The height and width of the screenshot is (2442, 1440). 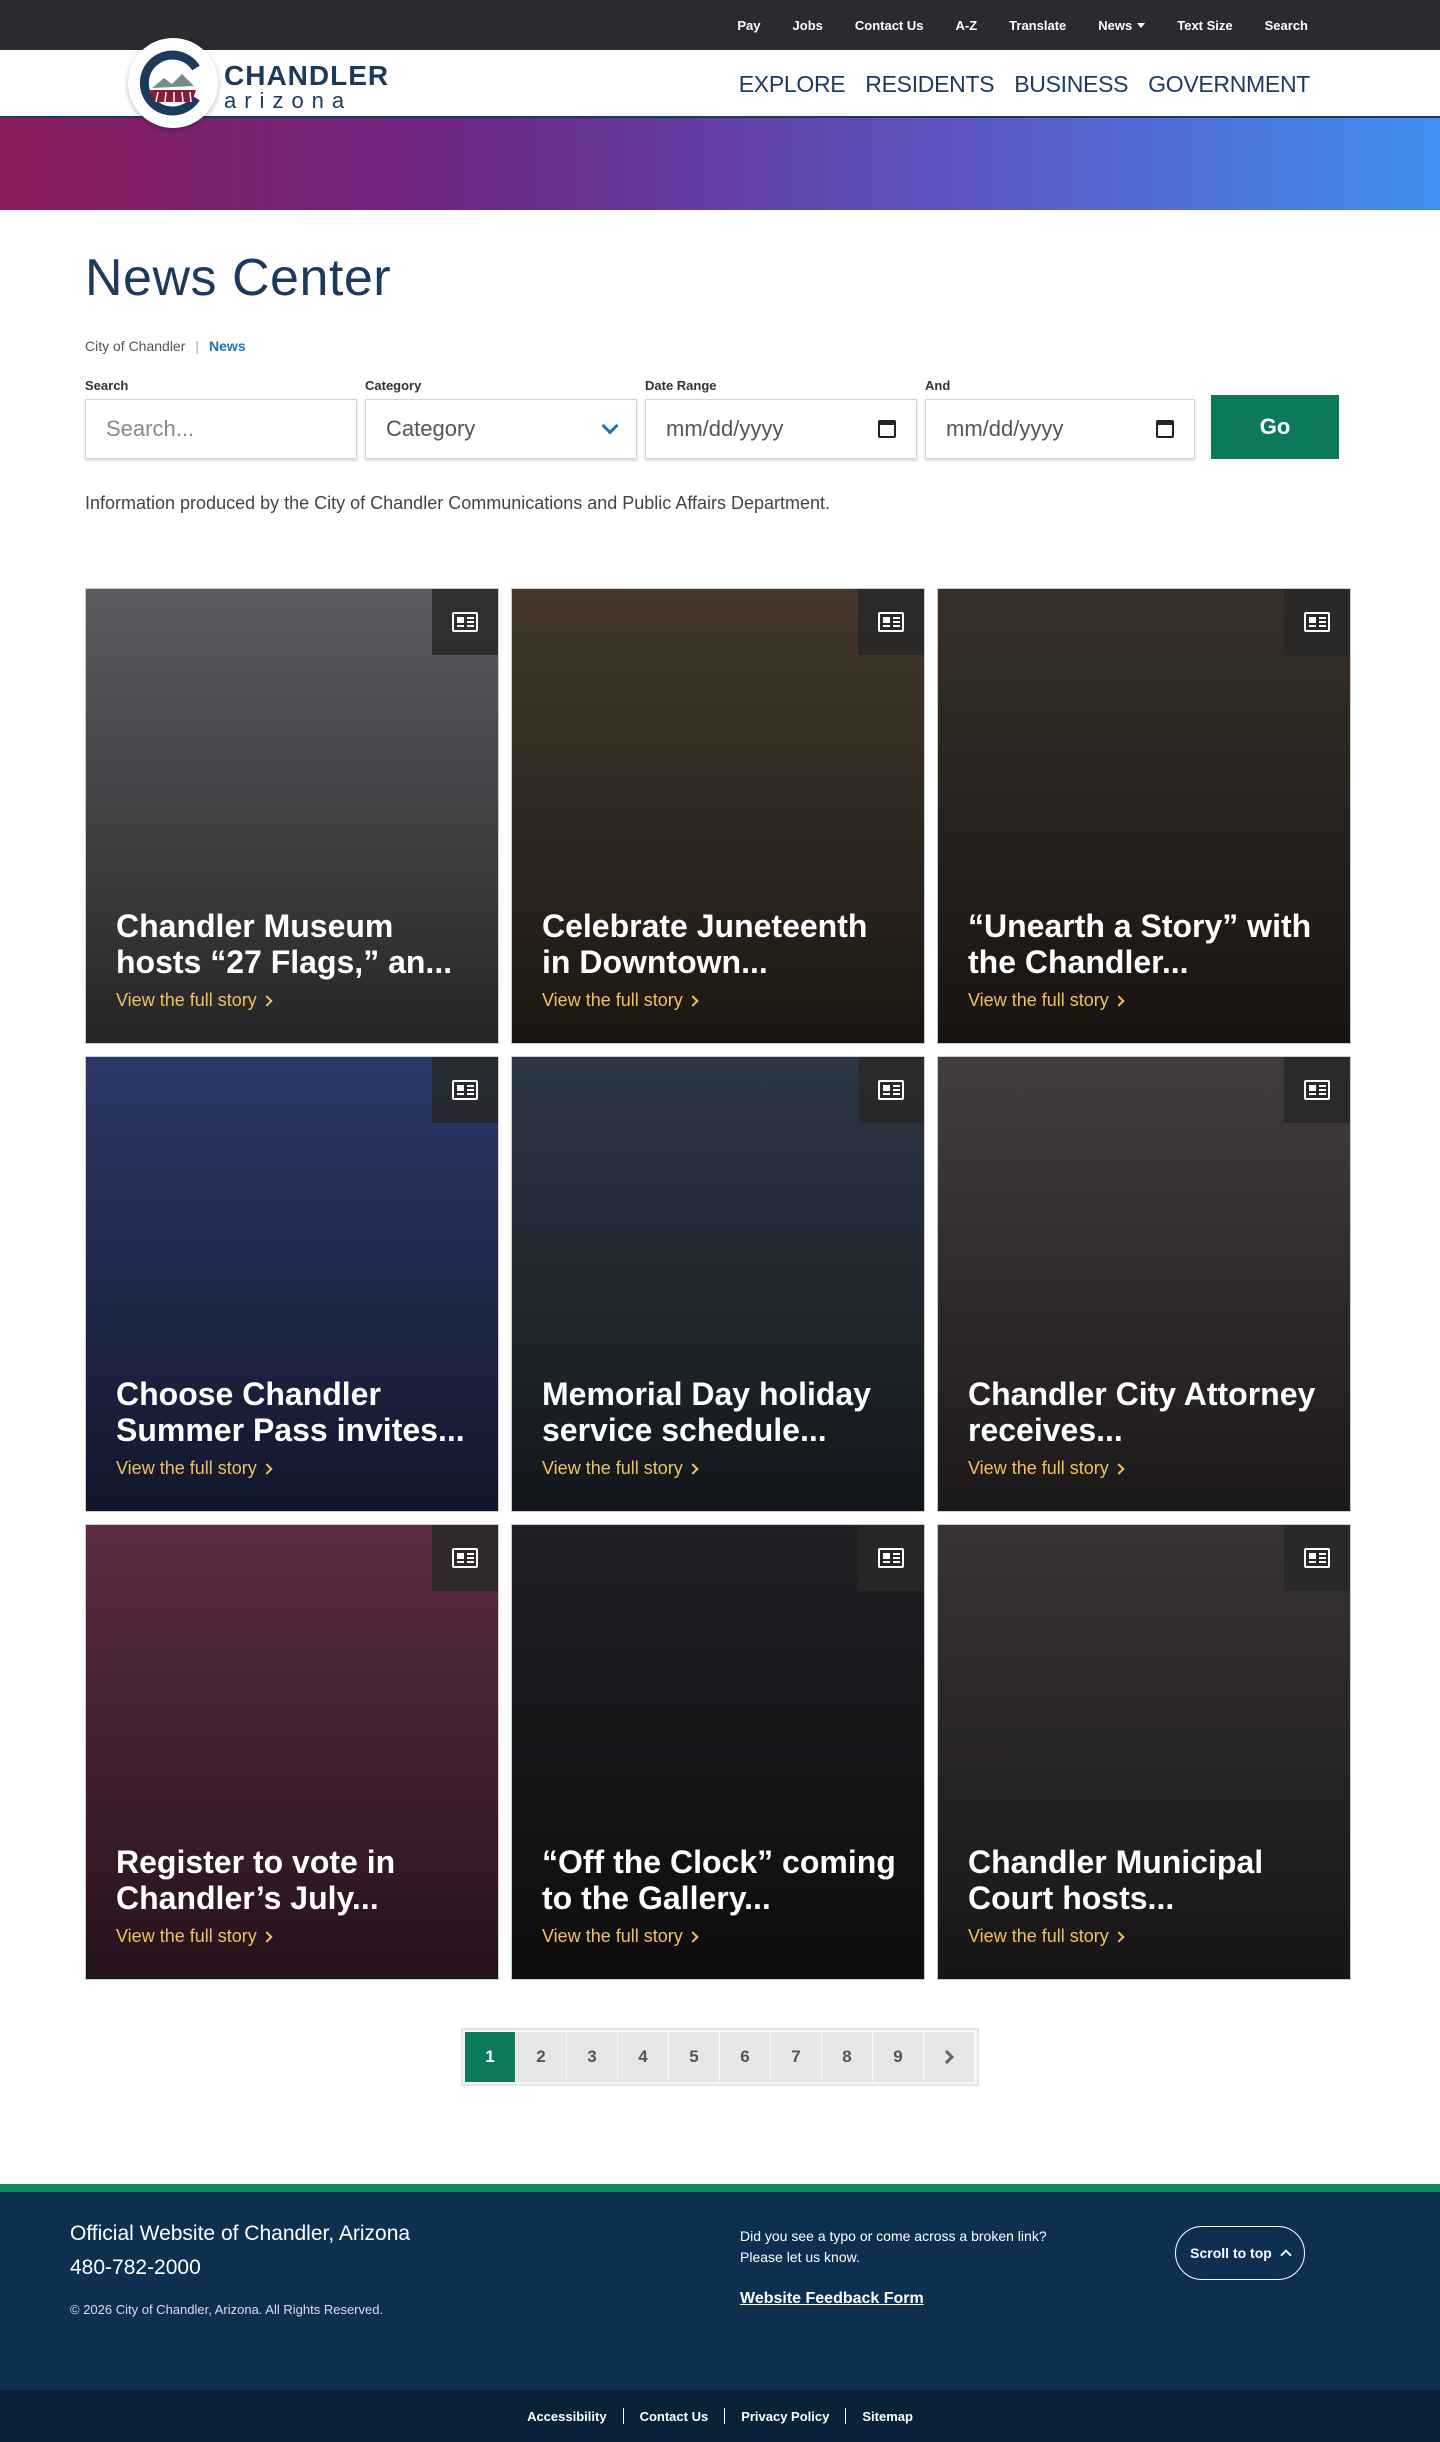 I want to click on logo-wordmark: CHANDLER, so click(x=307, y=75).